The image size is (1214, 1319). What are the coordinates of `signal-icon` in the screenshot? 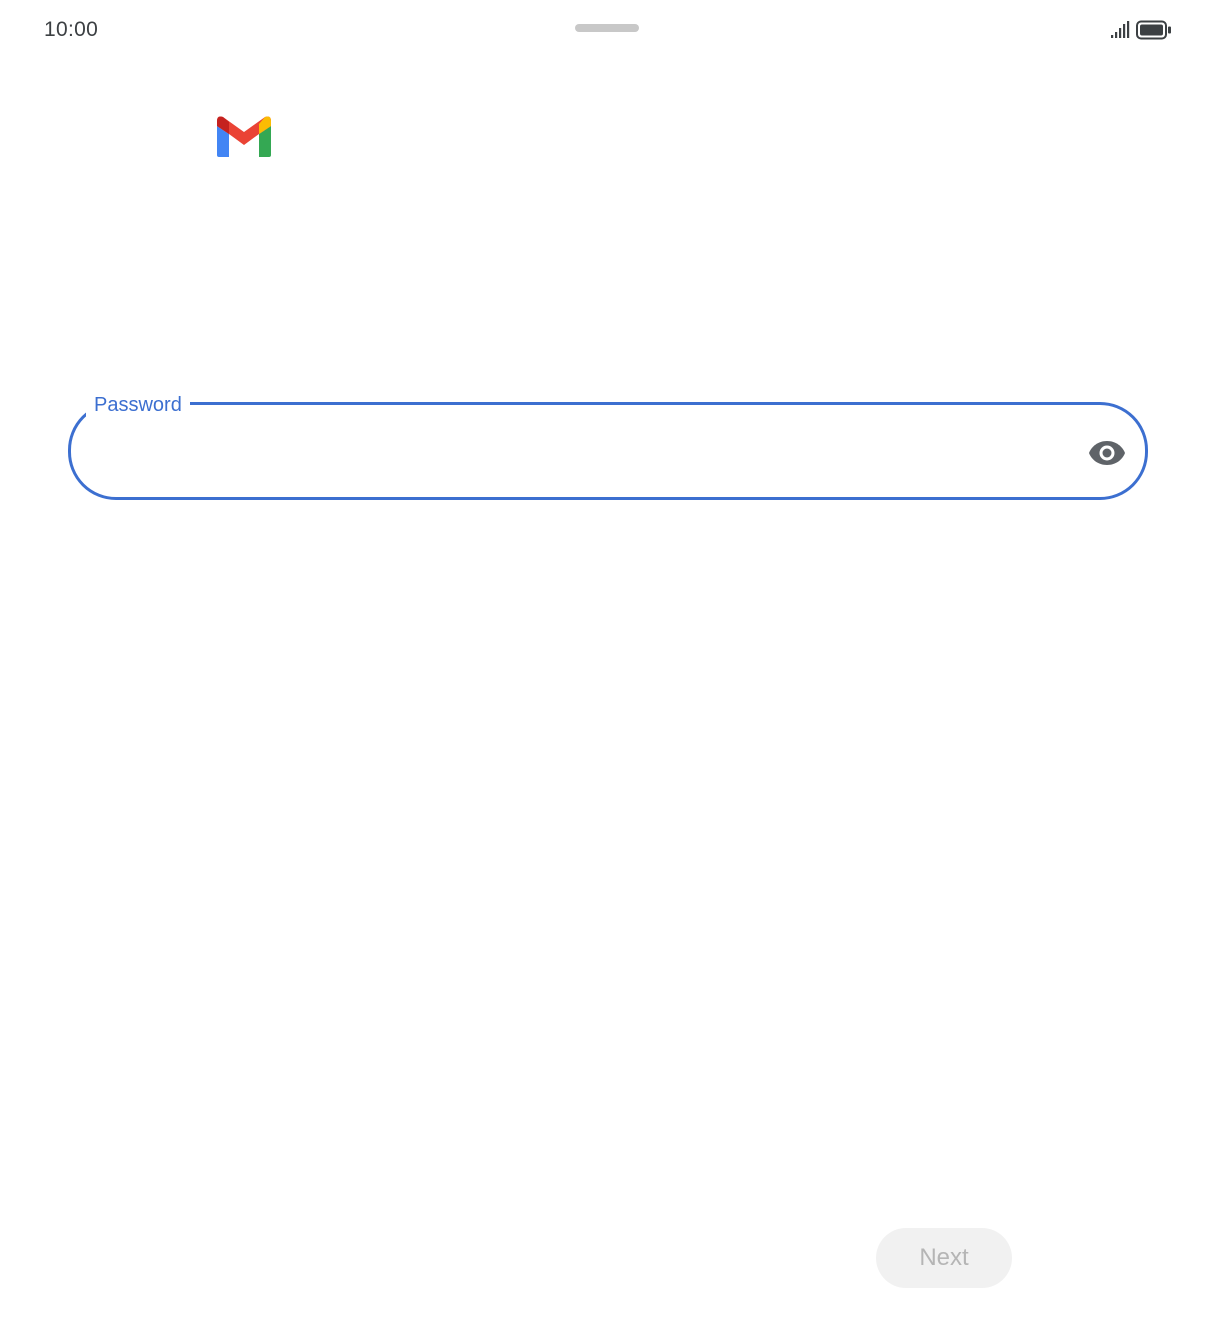 It's located at (1120, 29).